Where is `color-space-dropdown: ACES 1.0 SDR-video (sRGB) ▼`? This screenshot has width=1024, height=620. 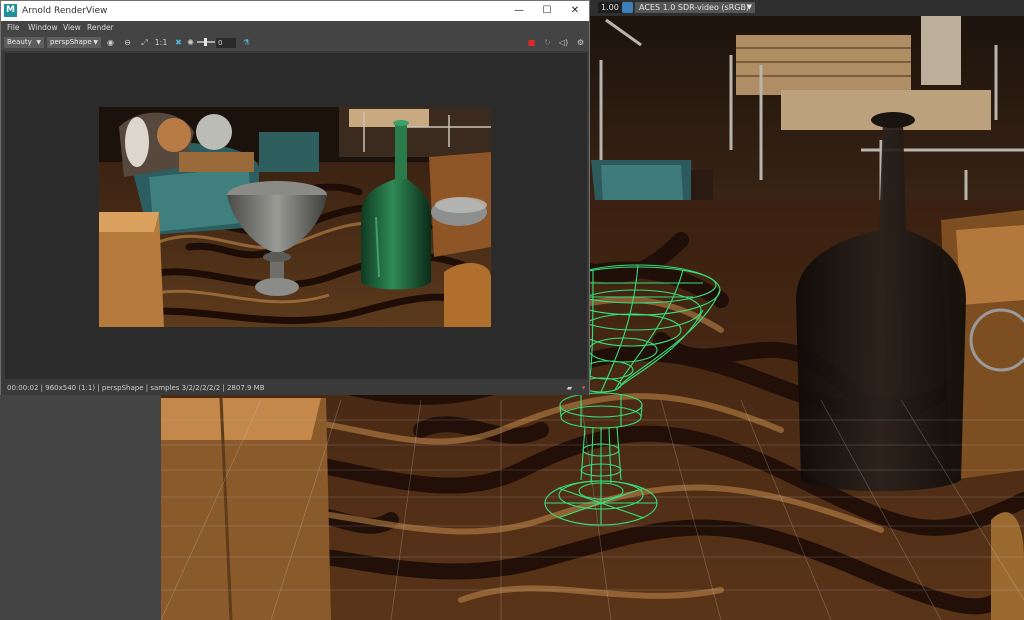 color-space-dropdown: ACES 1.0 SDR-video (sRGB) ▼ is located at coordinates (695, 7).